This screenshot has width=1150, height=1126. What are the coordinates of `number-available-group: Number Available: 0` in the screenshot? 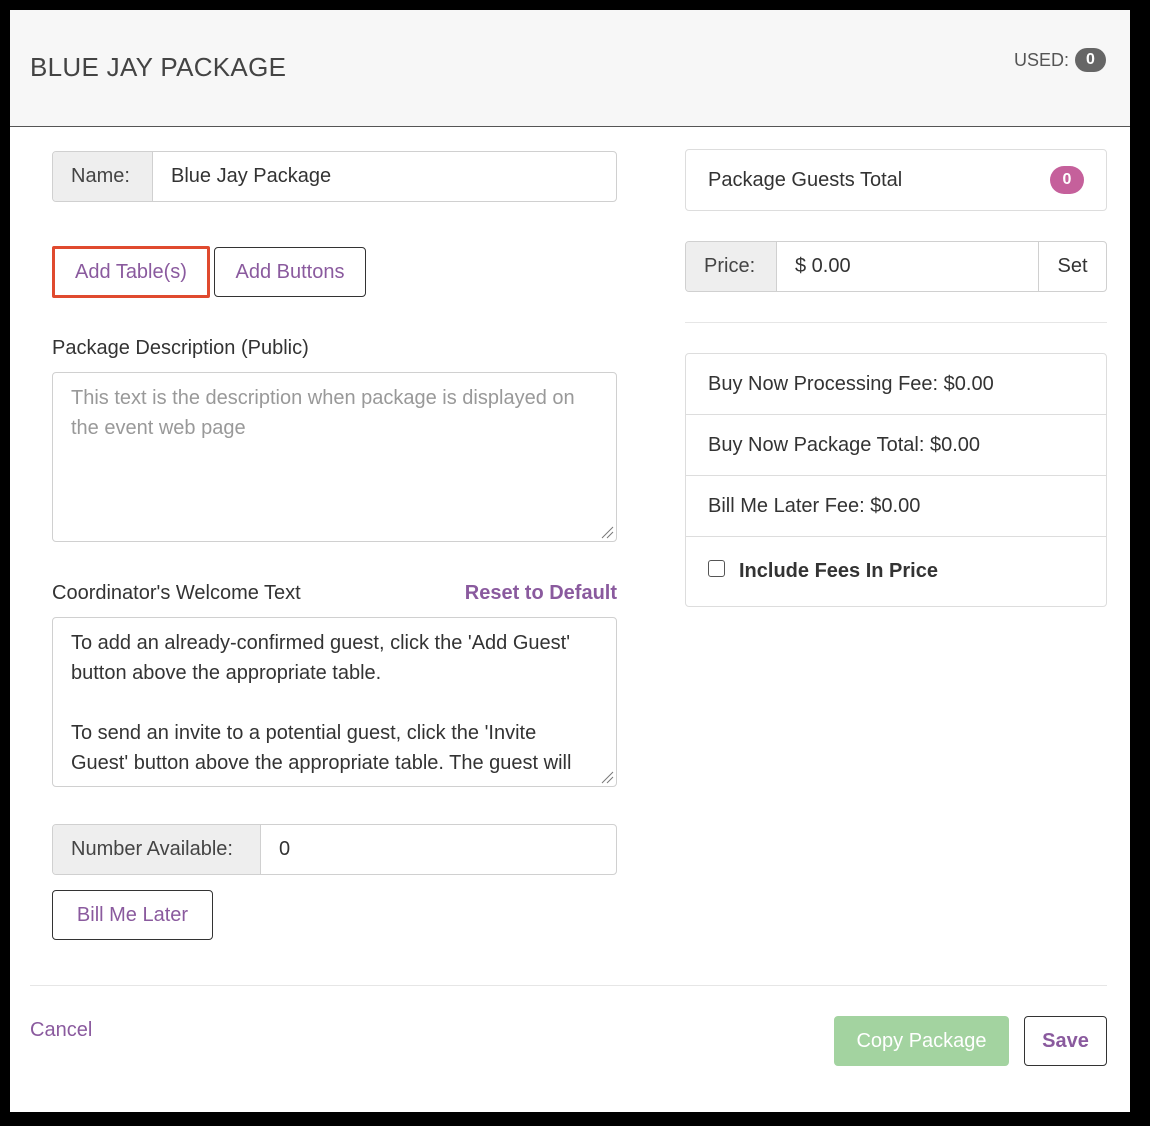 It's located at (334, 849).